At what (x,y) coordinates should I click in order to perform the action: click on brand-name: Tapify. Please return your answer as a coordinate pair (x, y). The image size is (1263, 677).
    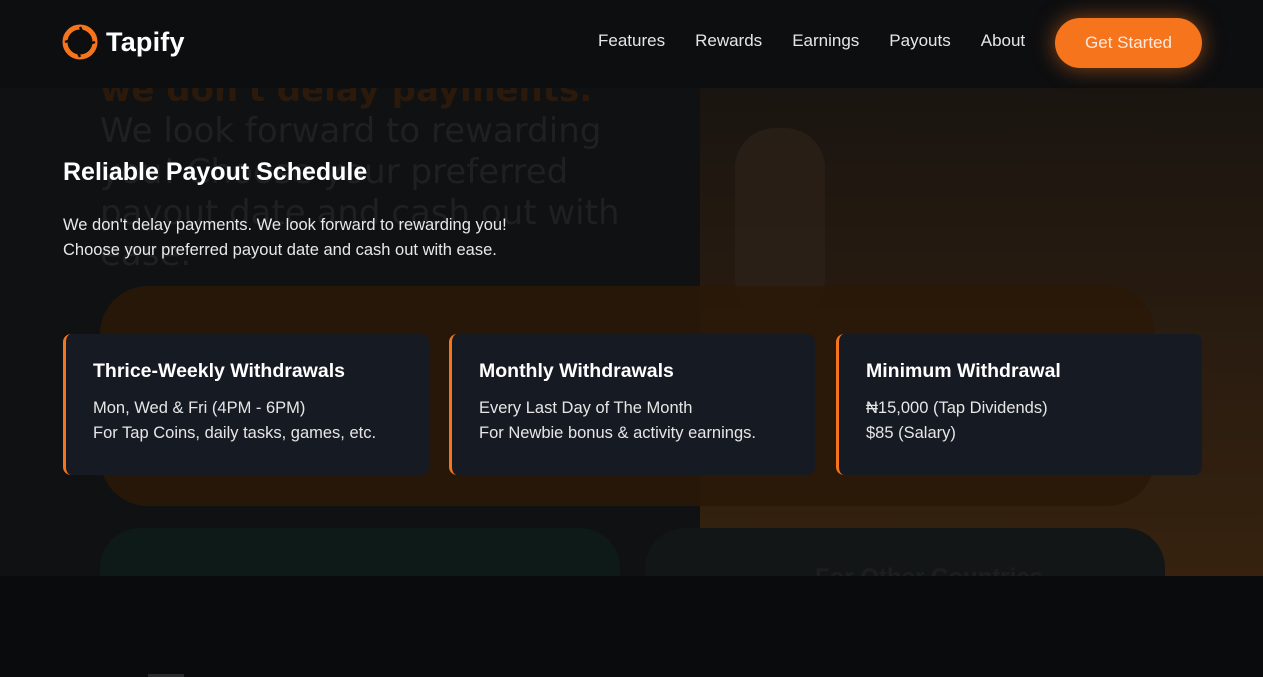
    Looking at the image, I should click on (145, 41).